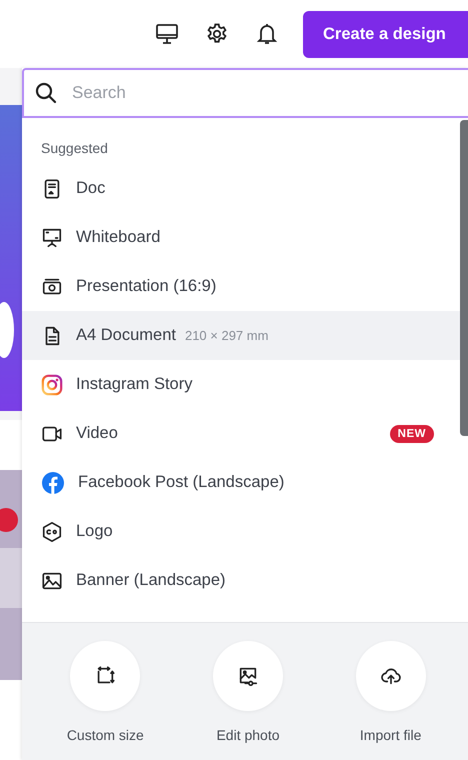 The image size is (468, 760). Describe the element at coordinates (91, 188) in the screenshot. I see `item-label: Doc` at that location.